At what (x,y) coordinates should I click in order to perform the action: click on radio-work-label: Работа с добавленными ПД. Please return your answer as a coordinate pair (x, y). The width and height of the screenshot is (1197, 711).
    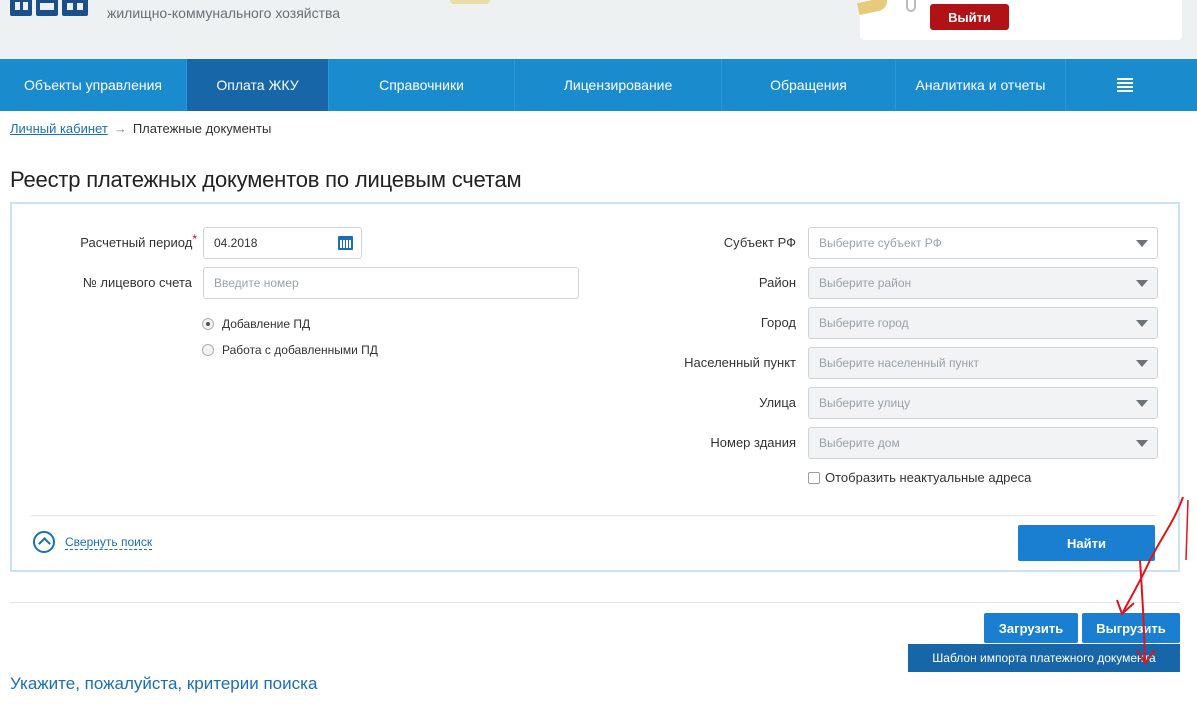
    Looking at the image, I should click on (300, 350).